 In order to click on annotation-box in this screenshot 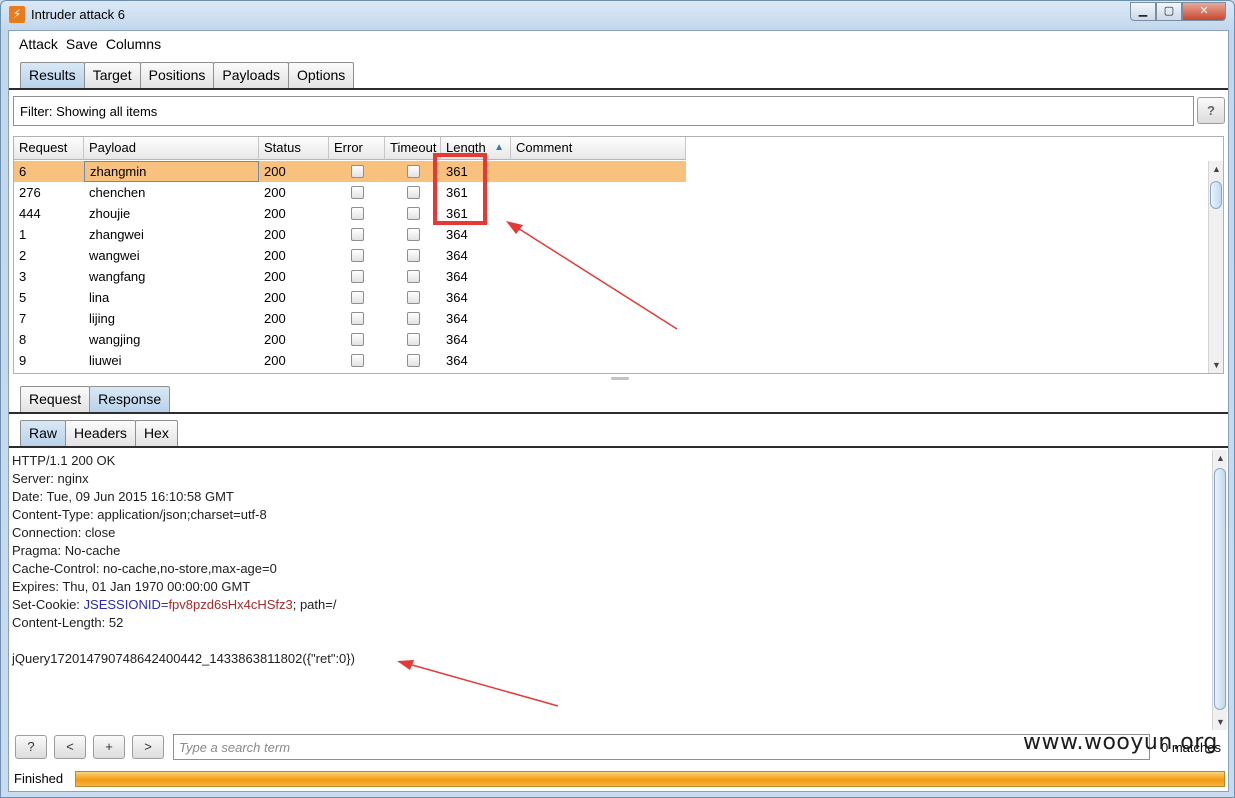, I will do `click(460, 189)`.